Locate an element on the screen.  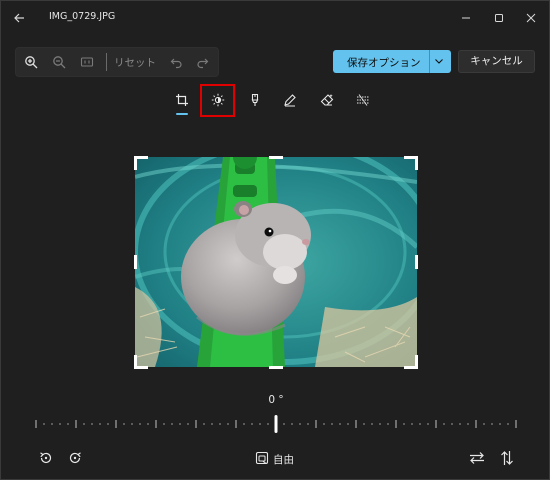
maximize-icon is located at coordinates (499, 18).